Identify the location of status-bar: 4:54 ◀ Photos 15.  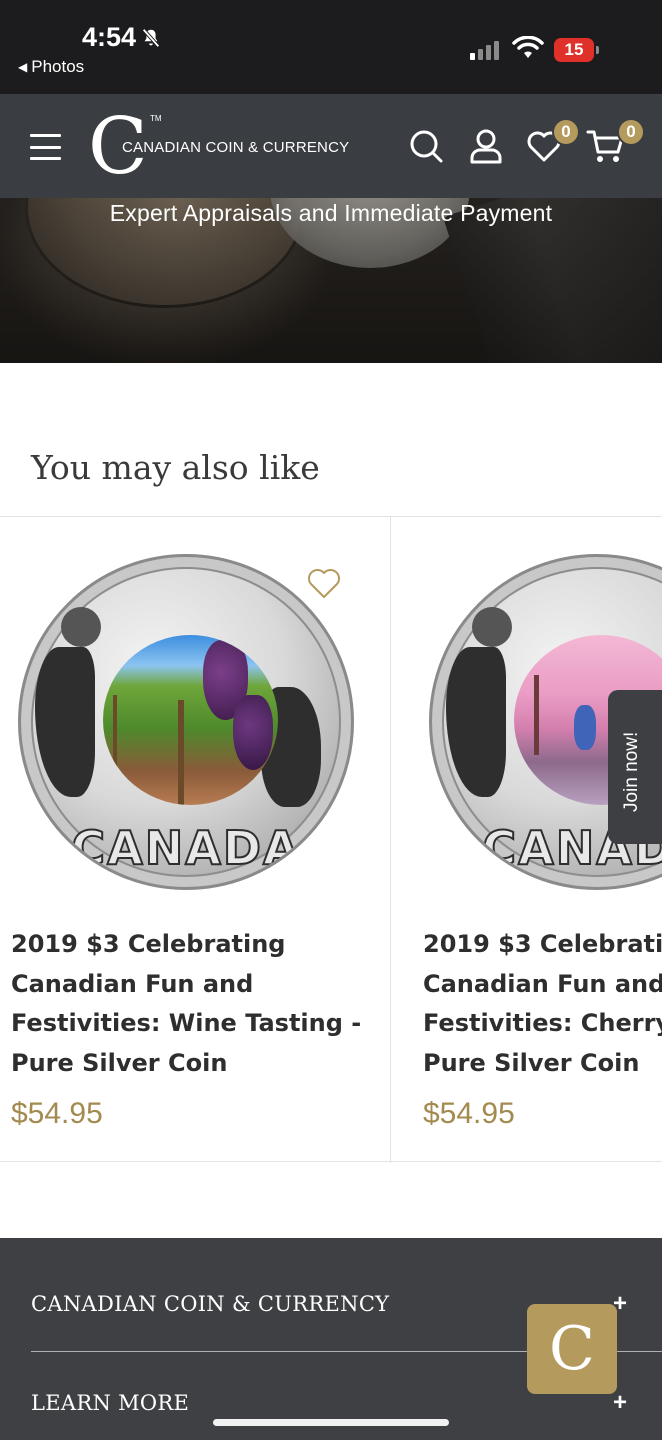
(331, 47).